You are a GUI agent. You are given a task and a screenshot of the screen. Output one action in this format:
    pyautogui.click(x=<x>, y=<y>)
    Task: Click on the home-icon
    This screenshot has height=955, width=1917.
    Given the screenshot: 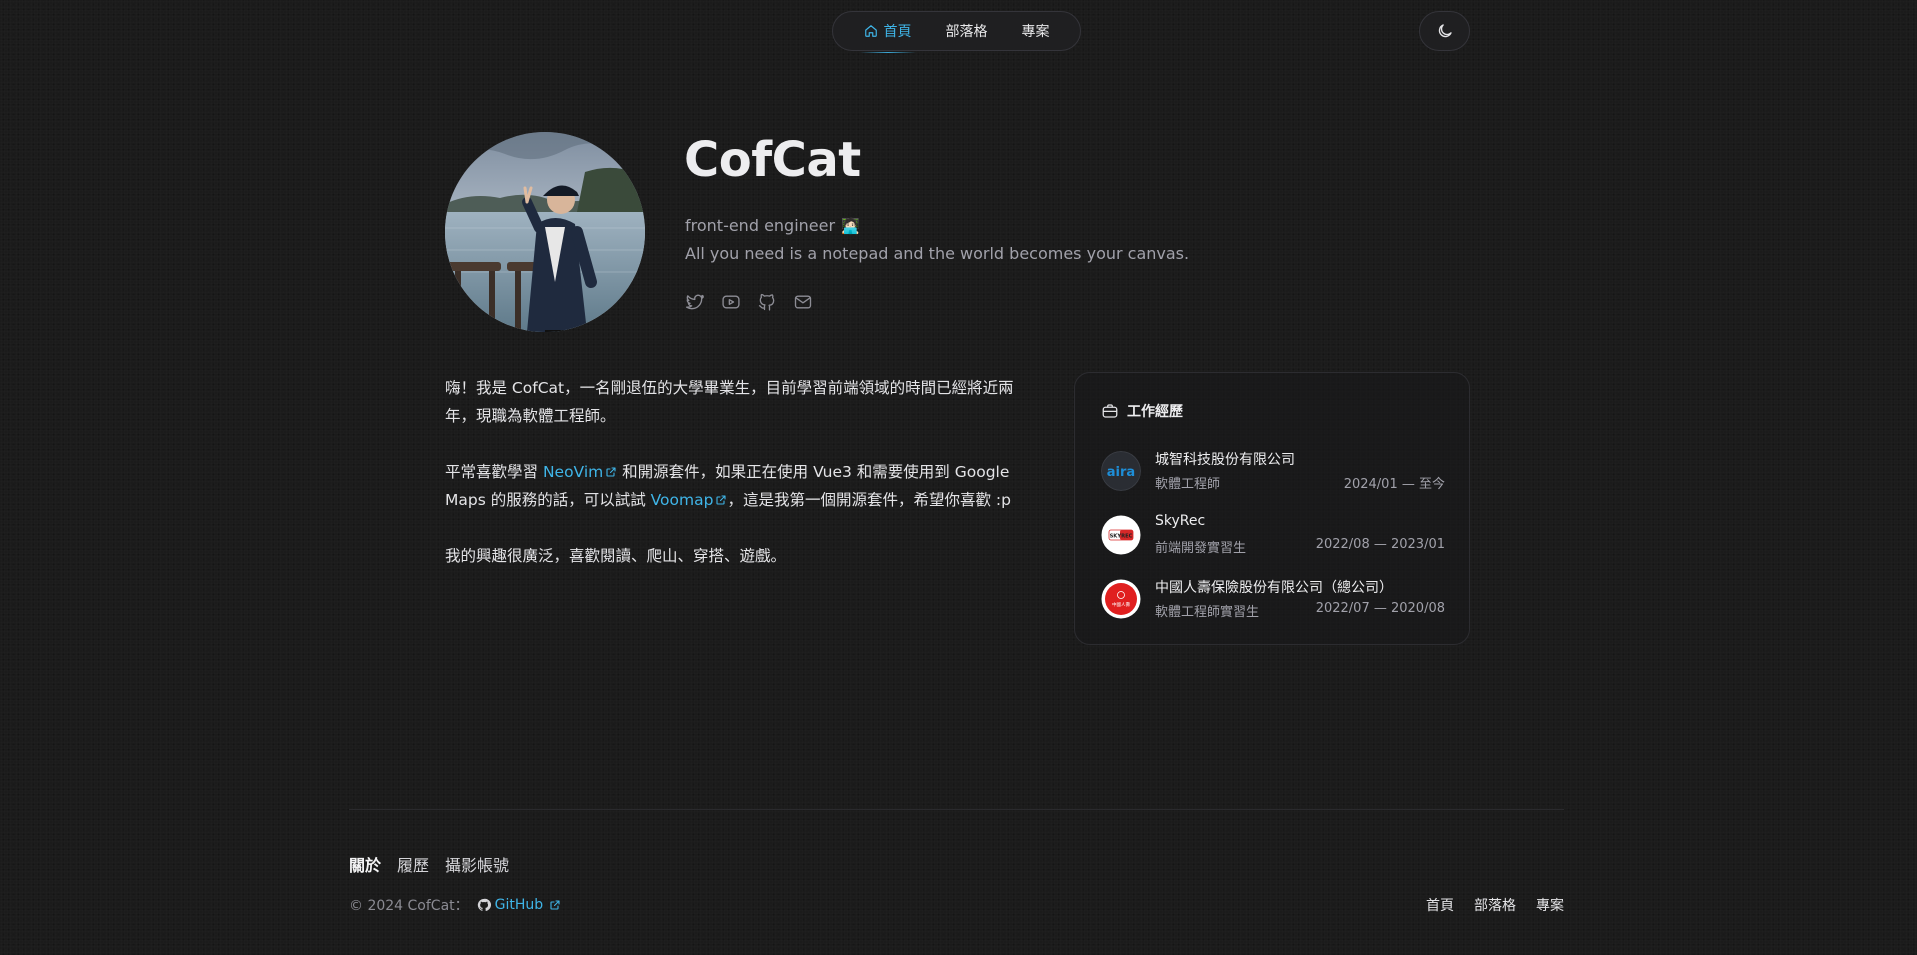 What is the action you would take?
    pyautogui.click(x=870, y=31)
    